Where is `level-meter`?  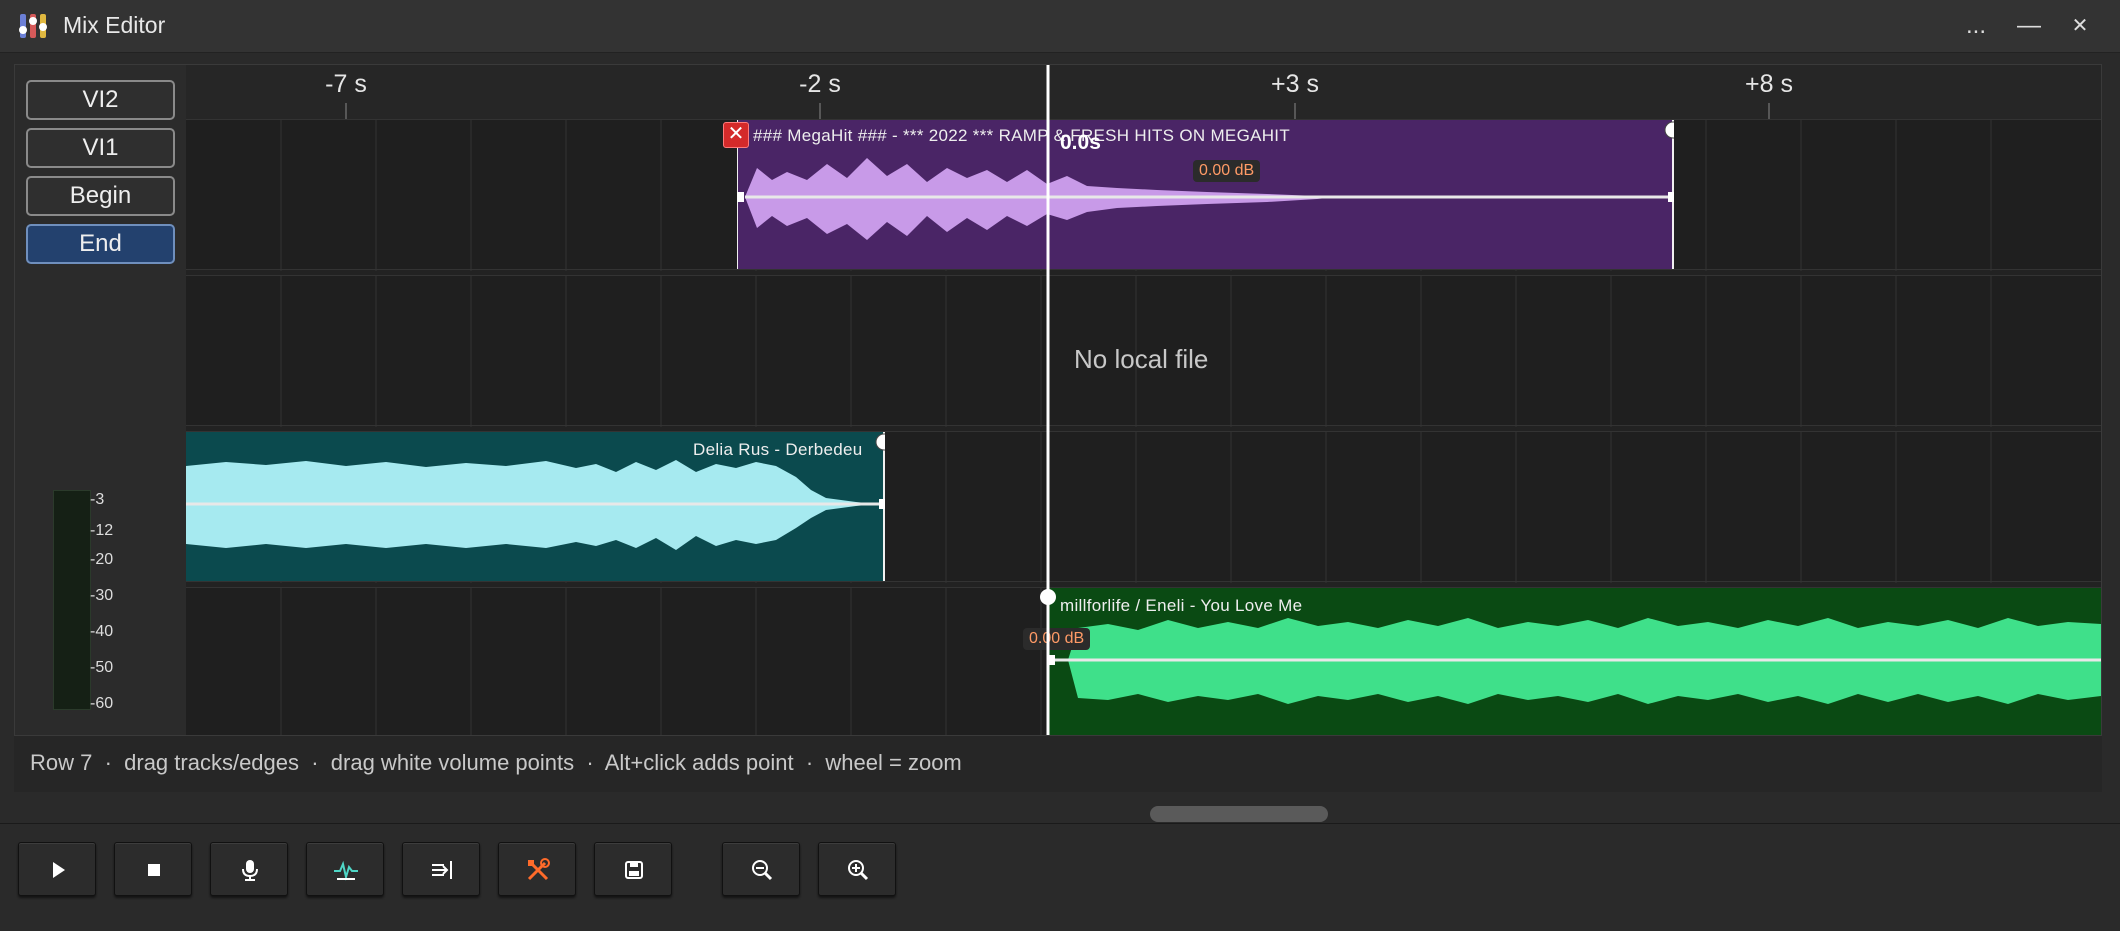
level-meter is located at coordinates (72, 600).